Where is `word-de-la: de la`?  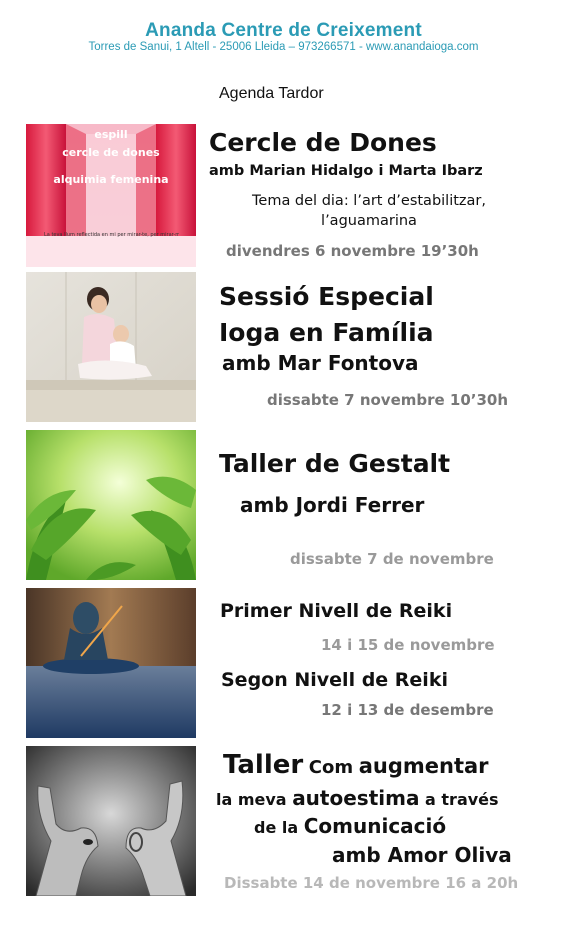
word-de-la: de la is located at coordinates (276, 827).